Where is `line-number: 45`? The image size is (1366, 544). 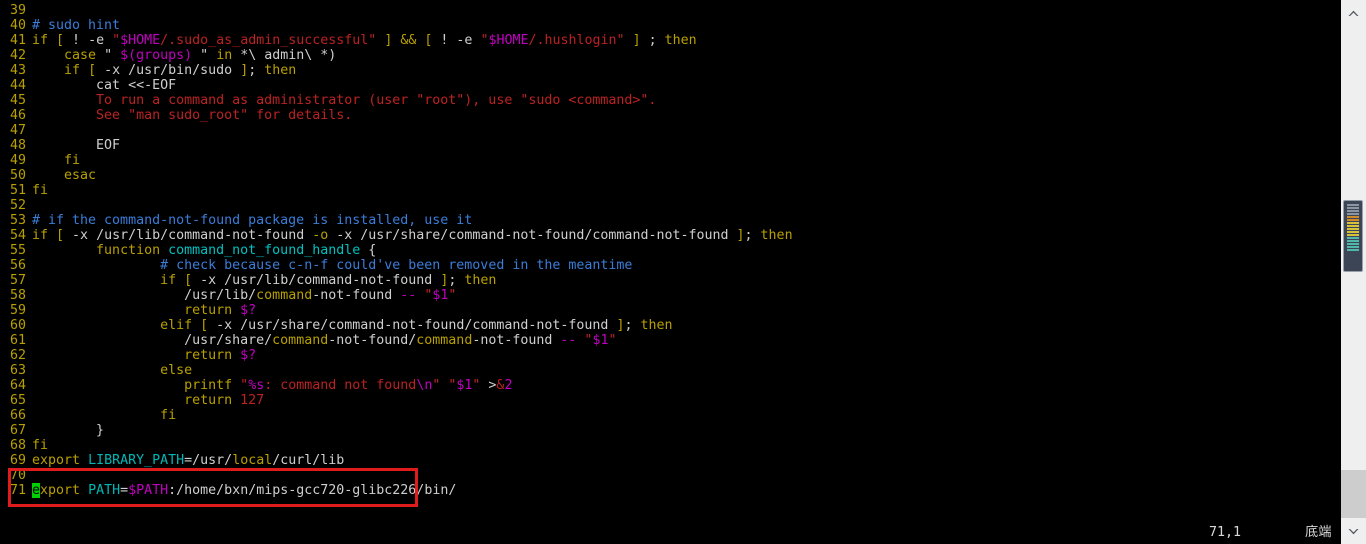 line-number: 45 is located at coordinates (17, 100).